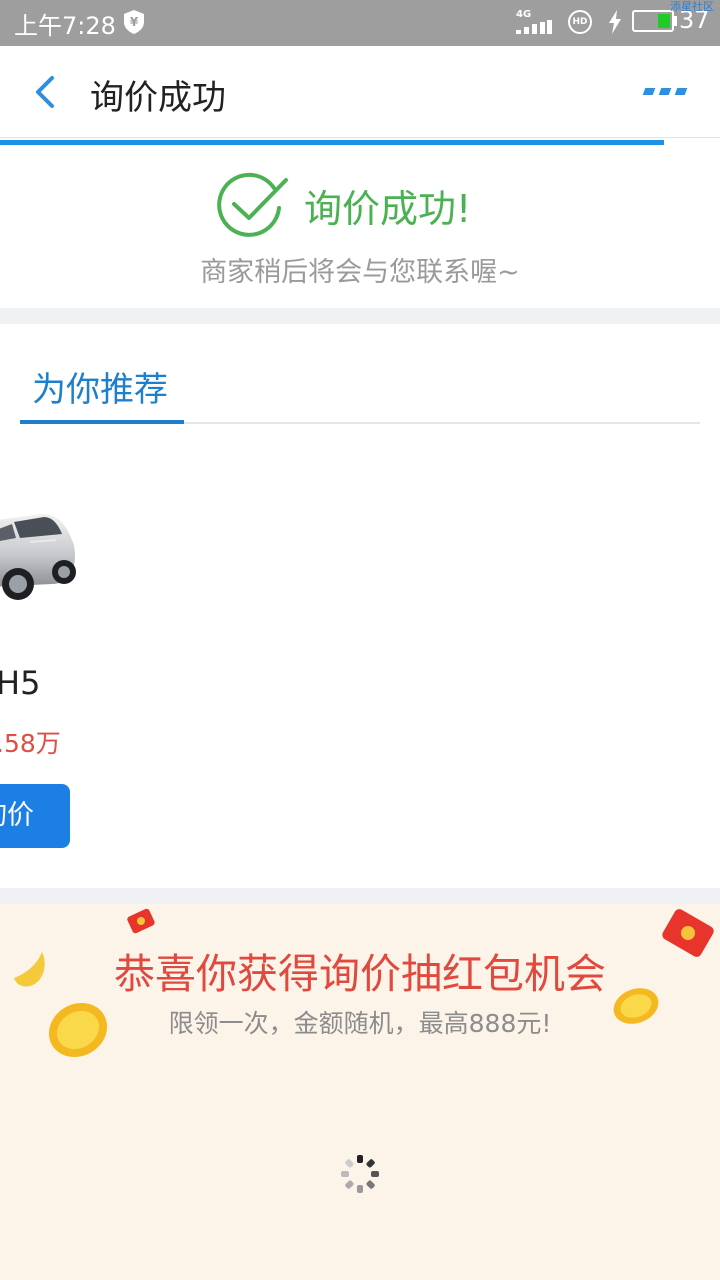 This screenshot has width=720, height=1280. I want to click on charging-icon, so click(615, 22).